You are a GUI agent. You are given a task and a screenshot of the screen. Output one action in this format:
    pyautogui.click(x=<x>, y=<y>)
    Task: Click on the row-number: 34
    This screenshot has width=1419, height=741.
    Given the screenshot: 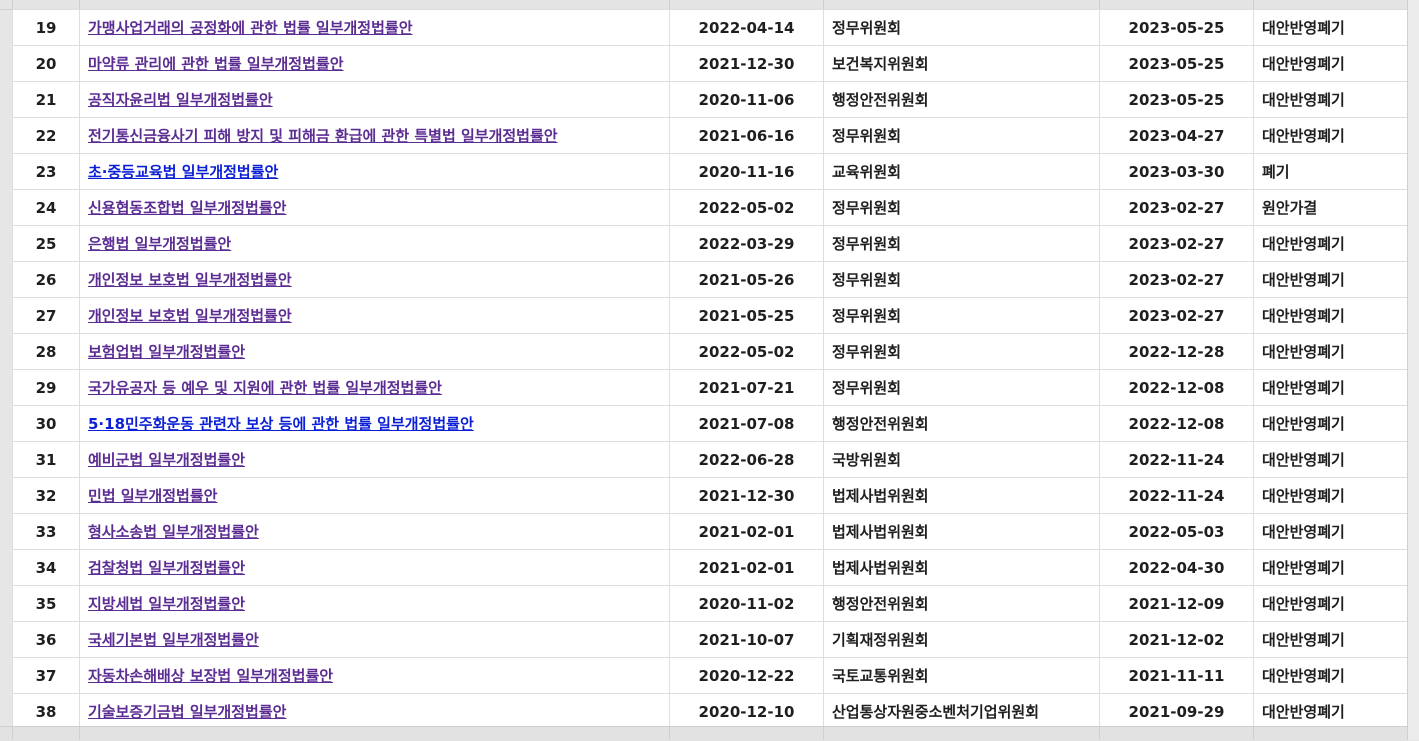 What is the action you would take?
    pyautogui.click(x=46, y=567)
    